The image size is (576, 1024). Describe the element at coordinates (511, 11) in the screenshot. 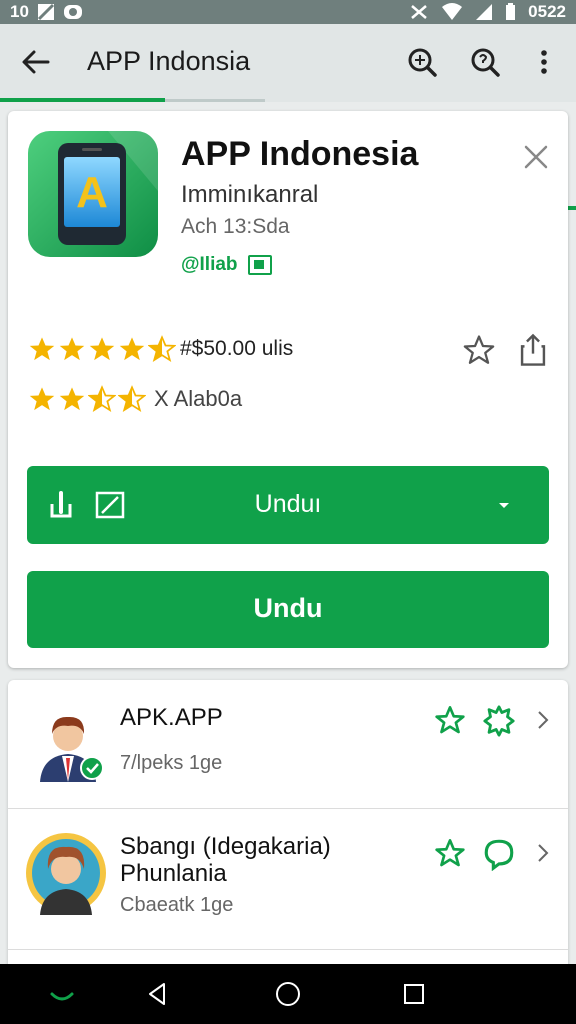

I see `battery-icon` at that location.